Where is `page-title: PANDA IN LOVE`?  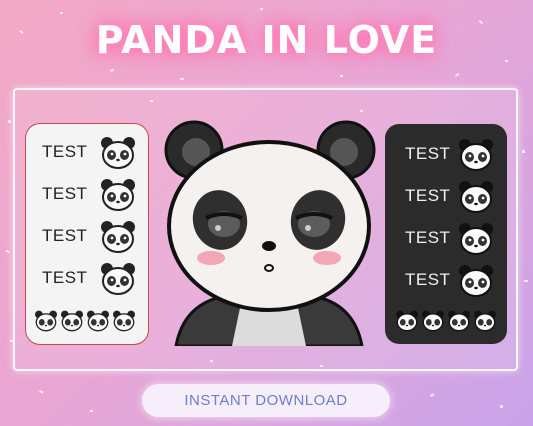
page-title: PANDA IN LOVE is located at coordinates (266, 40).